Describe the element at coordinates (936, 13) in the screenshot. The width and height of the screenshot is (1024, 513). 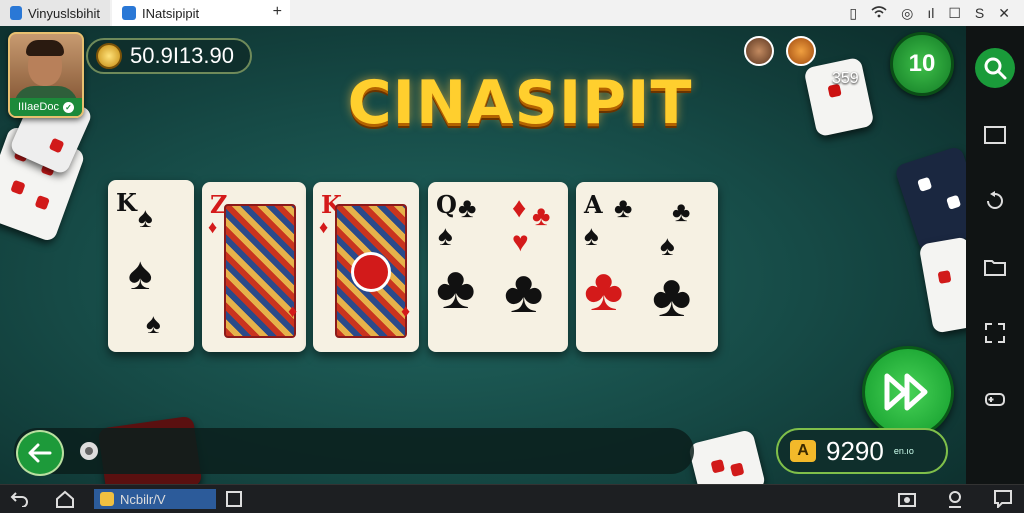
I see `system-tray: ▯ ◎ ıl ☐ S ✕` at that location.